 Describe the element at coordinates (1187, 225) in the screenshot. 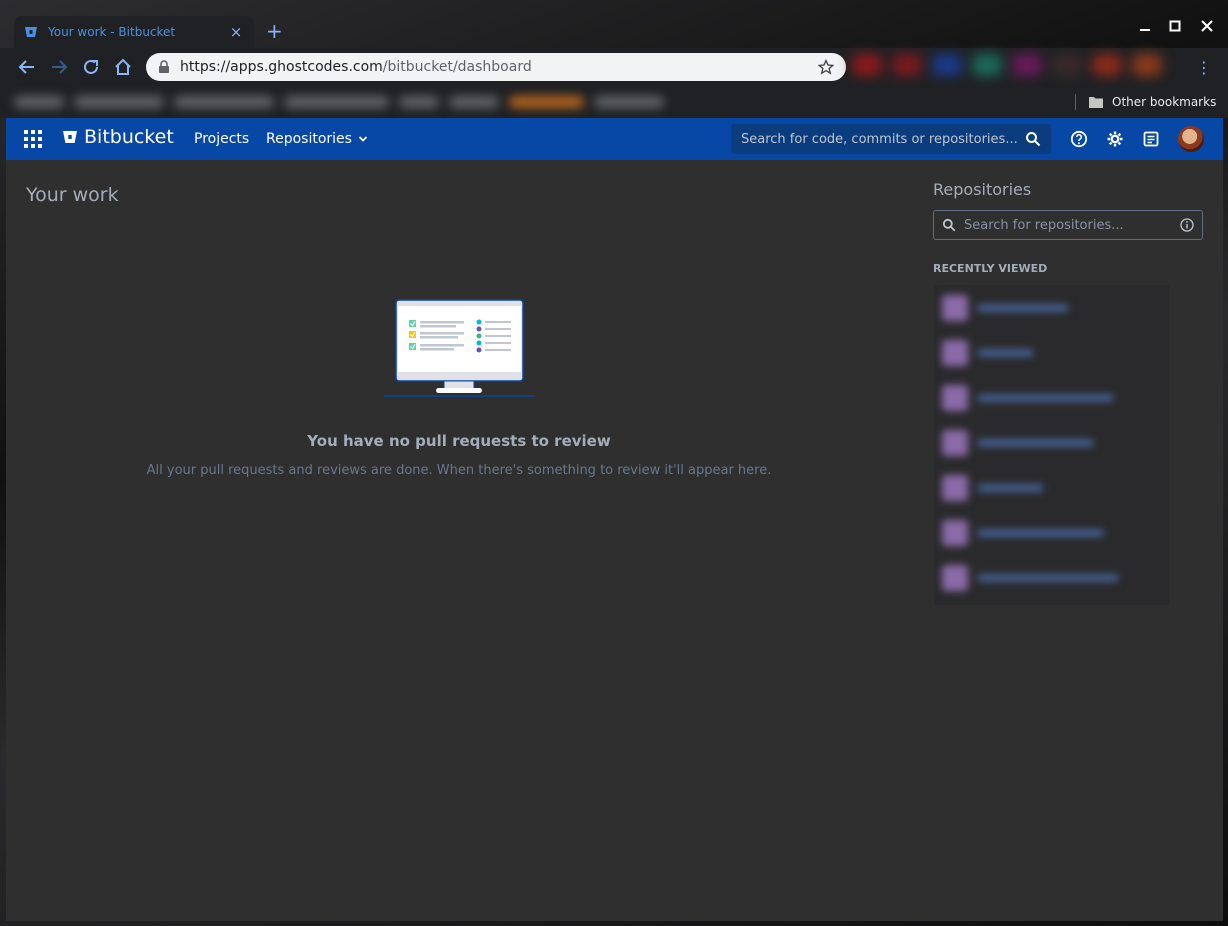

I see `info-icon` at that location.